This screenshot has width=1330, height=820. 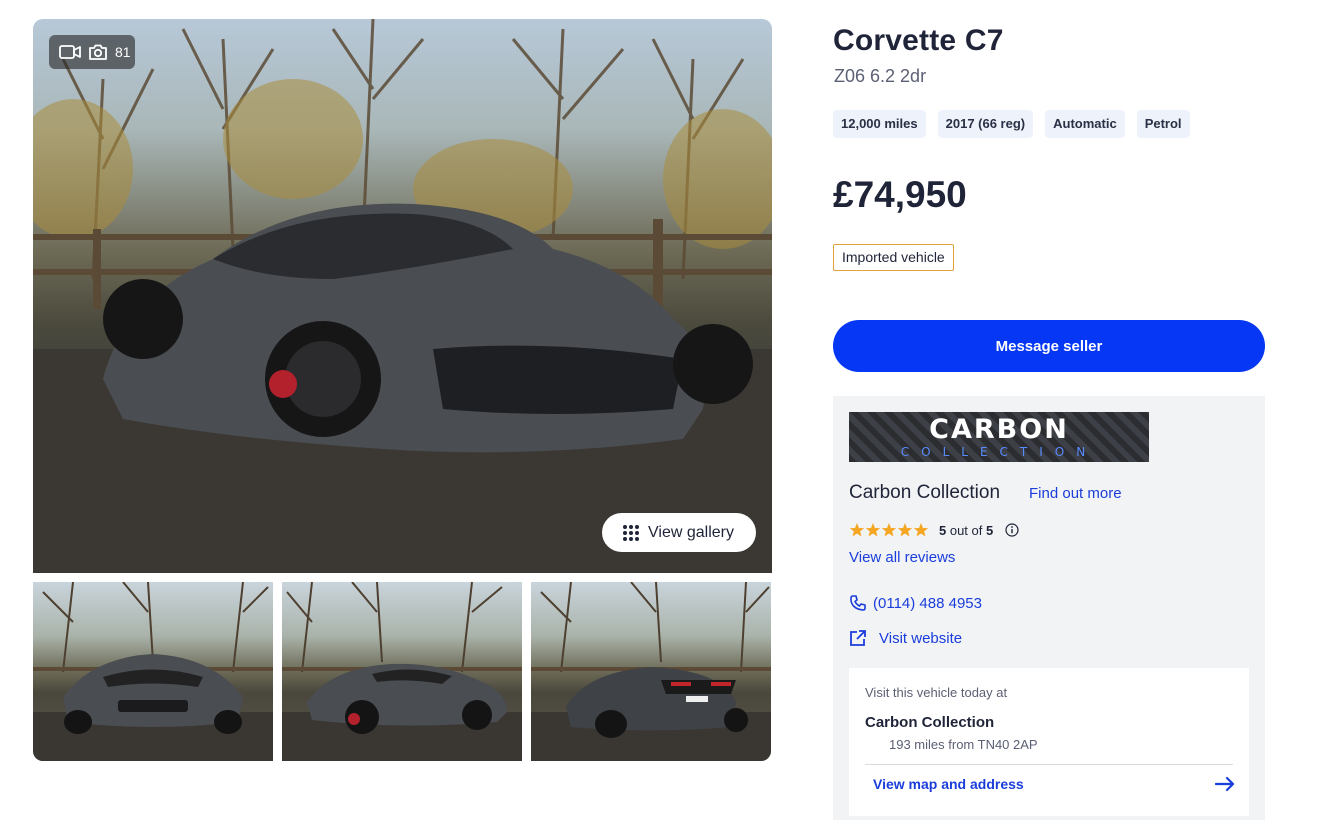 I want to click on view-map-link: View map and address, so click(x=948, y=784).